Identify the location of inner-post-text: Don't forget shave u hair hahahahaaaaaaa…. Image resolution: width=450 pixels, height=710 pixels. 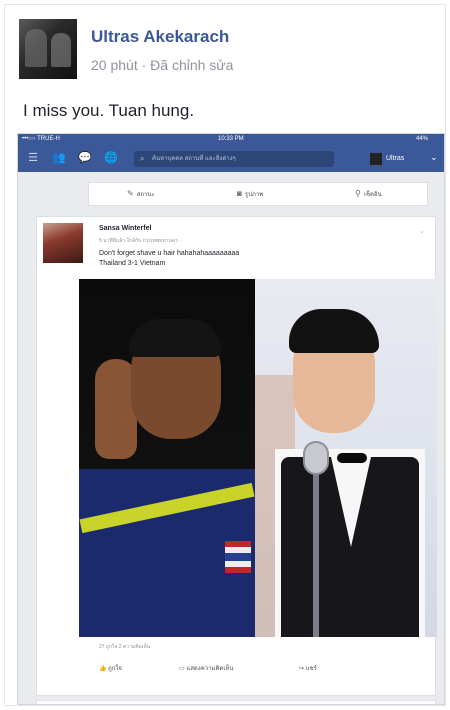
(169, 259).